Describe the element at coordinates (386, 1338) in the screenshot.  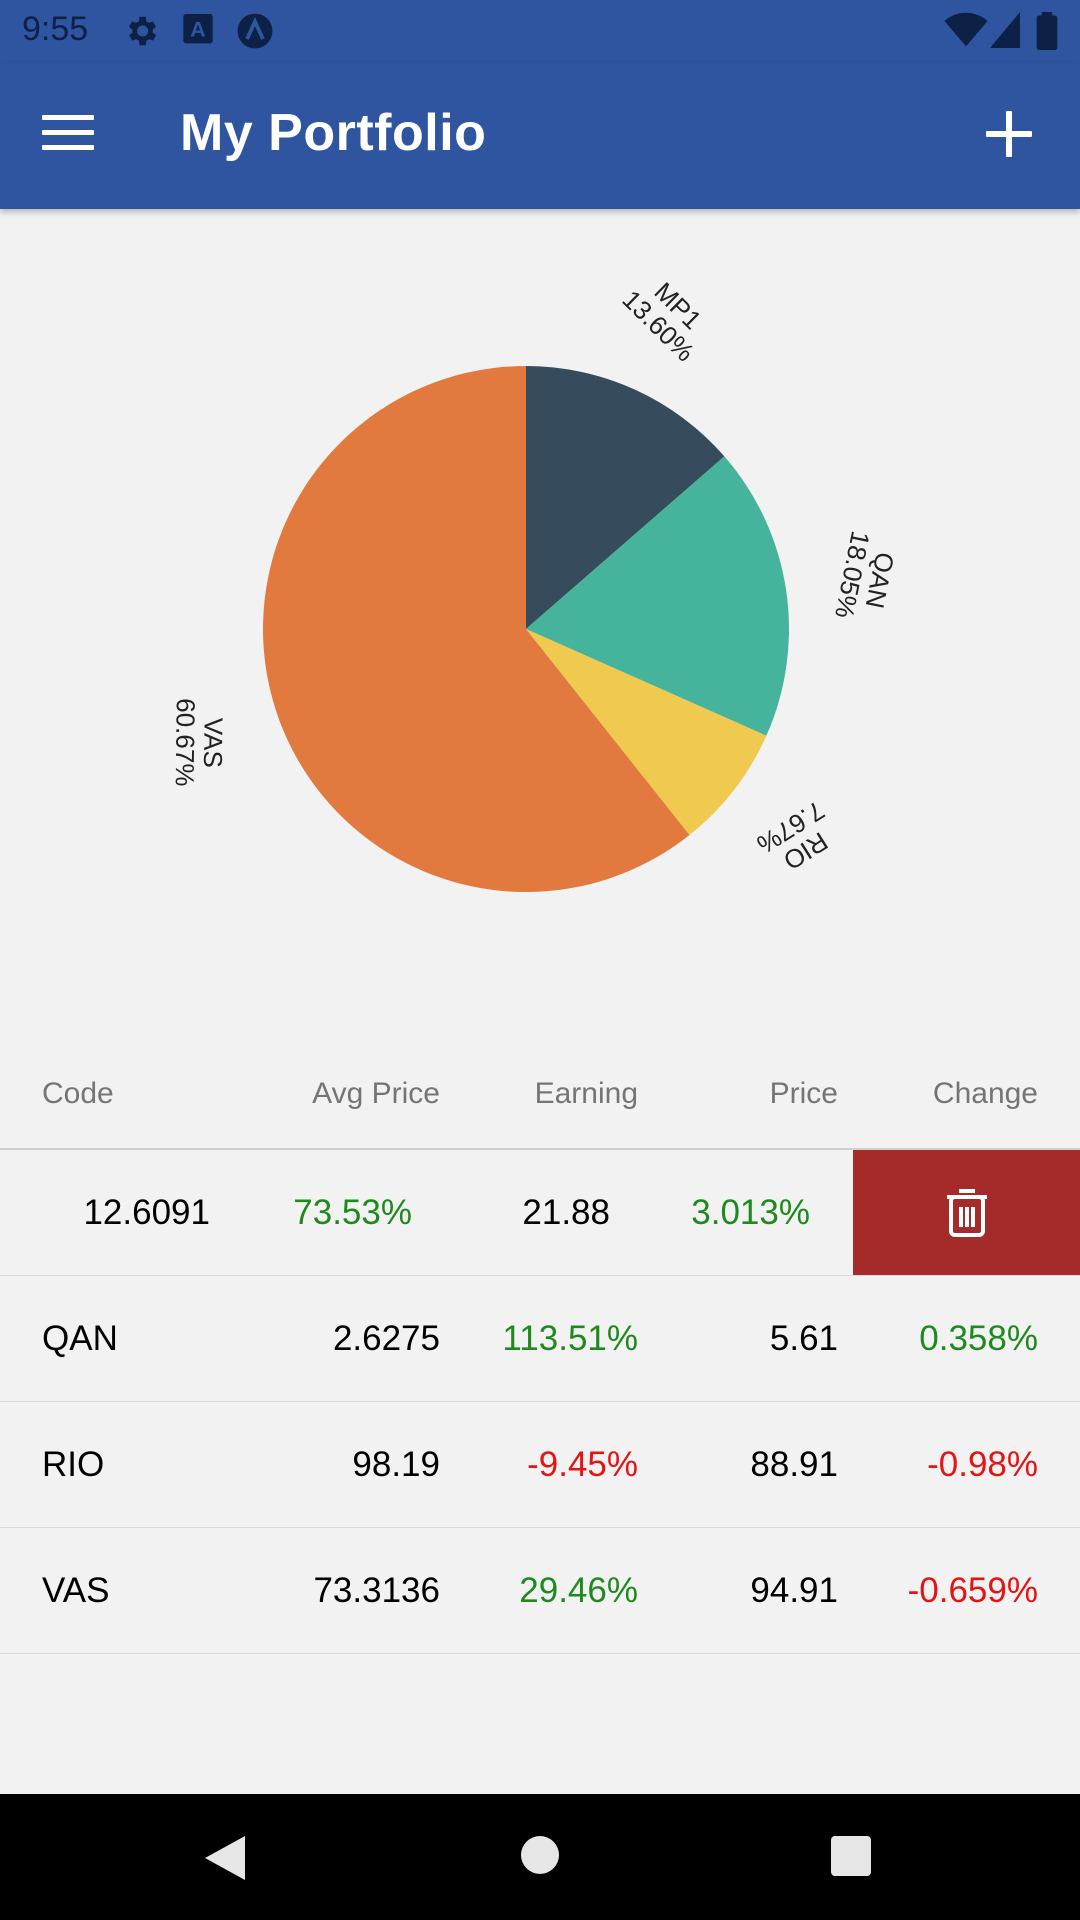
I see `row-avg-price: 2.6275` at that location.